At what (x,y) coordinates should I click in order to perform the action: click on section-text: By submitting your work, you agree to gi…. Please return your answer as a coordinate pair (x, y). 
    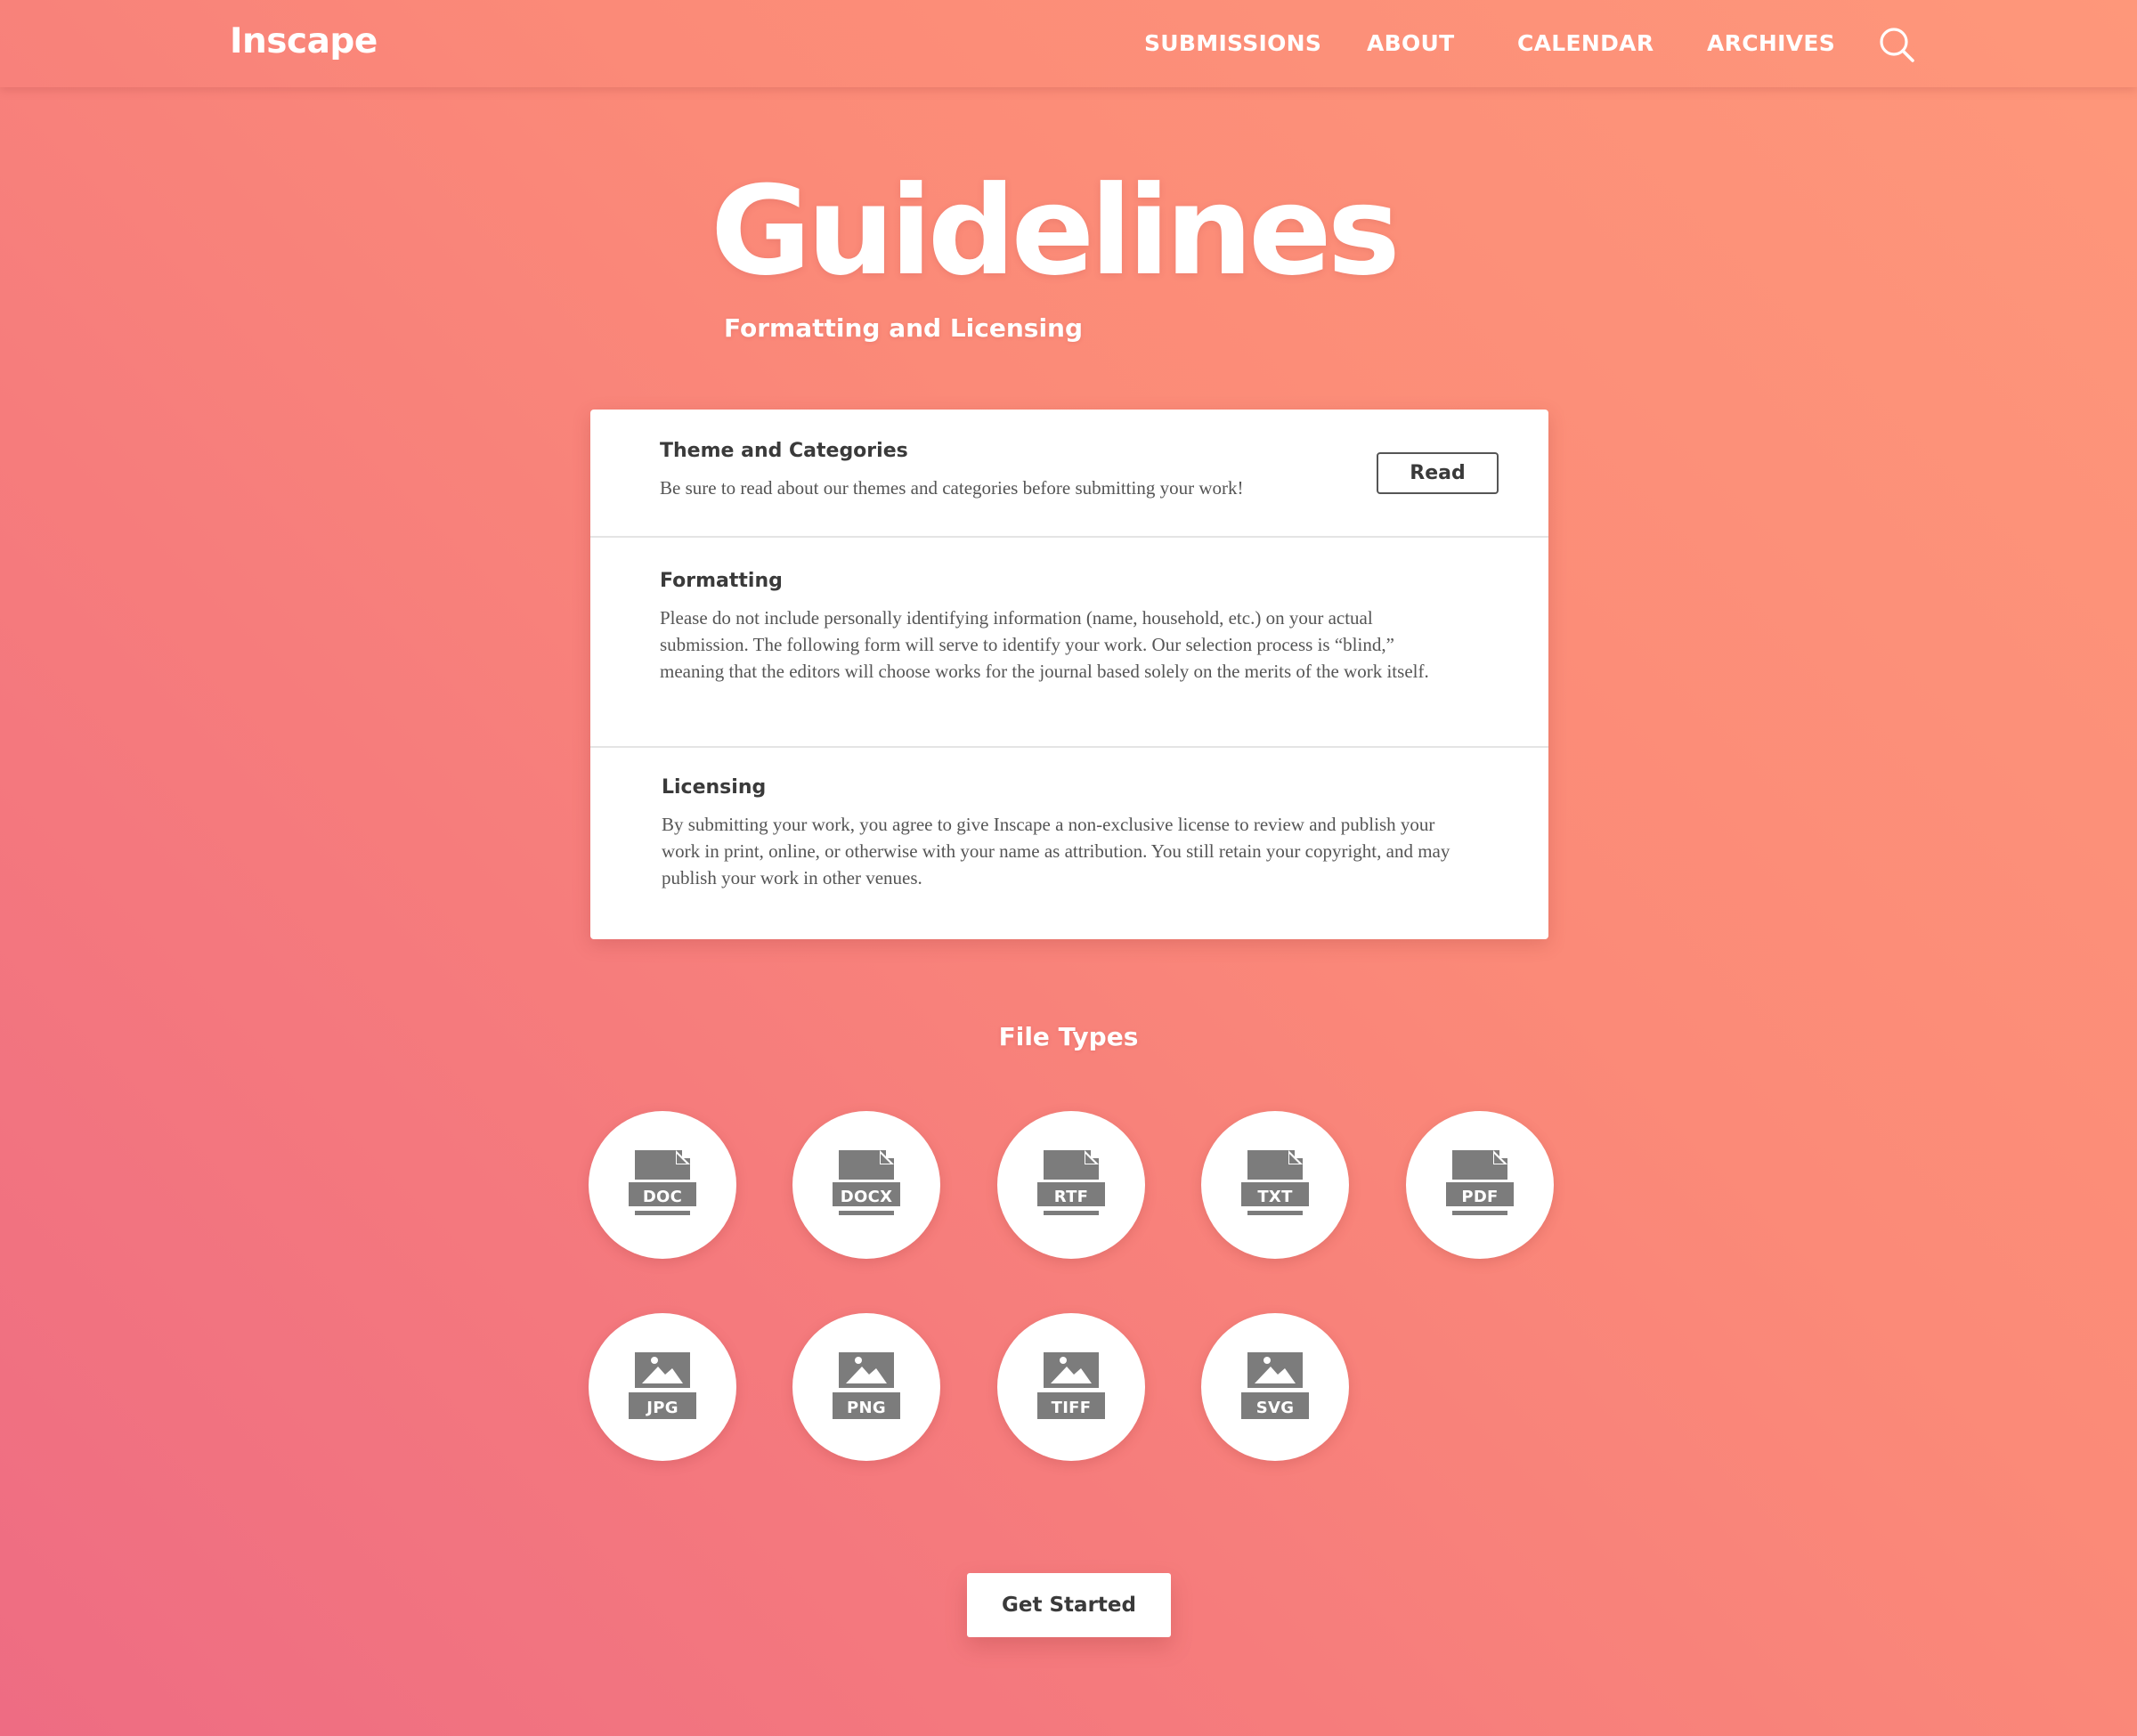
    Looking at the image, I should click on (1056, 851).